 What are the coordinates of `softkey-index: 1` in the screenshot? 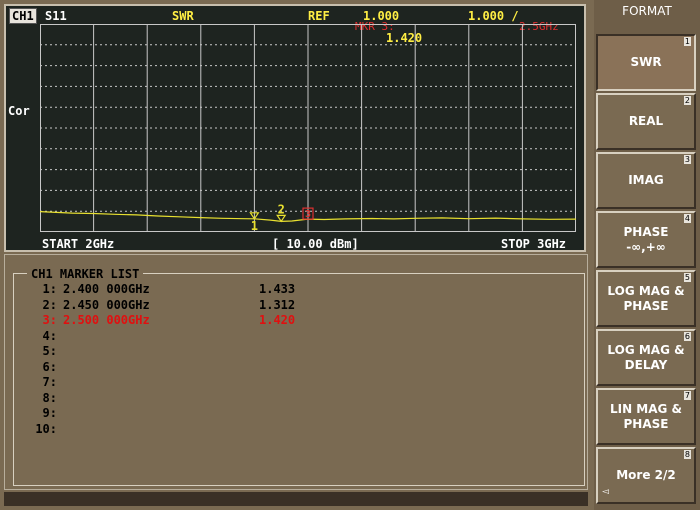 It's located at (687, 41).